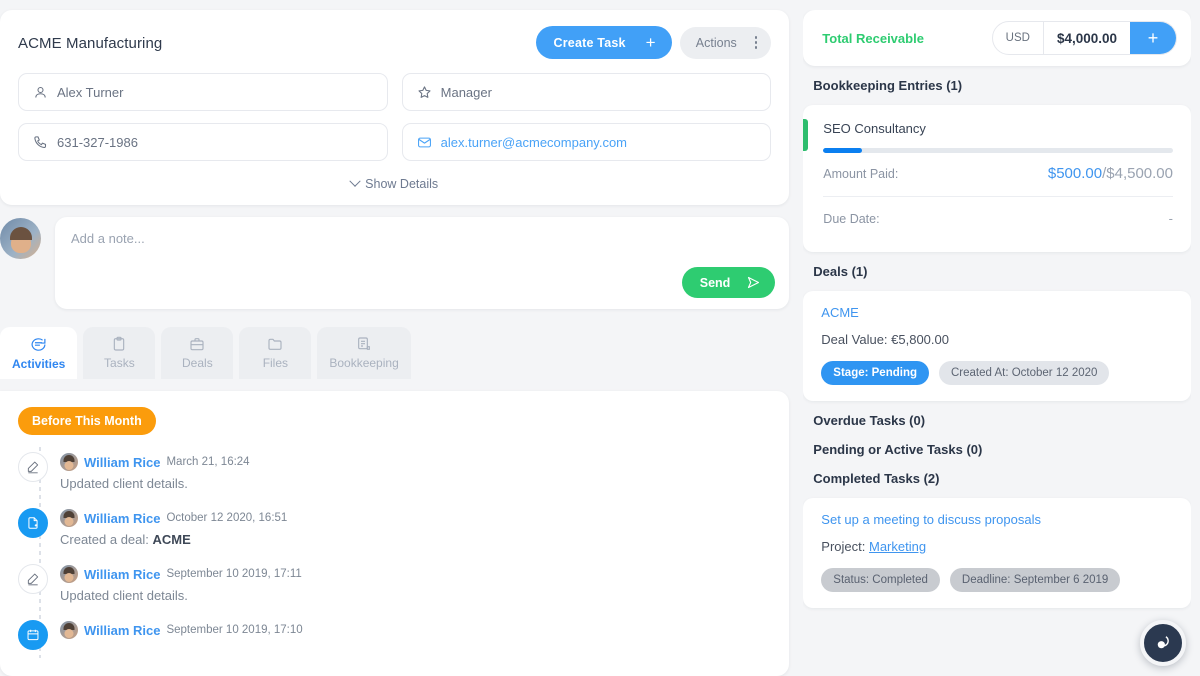  What do you see at coordinates (897, 546) in the screenshot?
I see `task-project-link: Marketing` at bounding box center [897, 546].